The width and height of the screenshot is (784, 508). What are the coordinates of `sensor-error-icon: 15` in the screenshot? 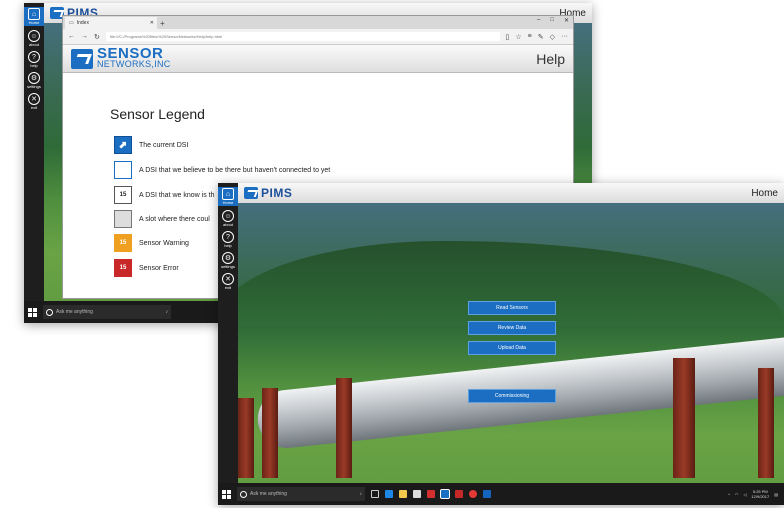 It's located at (123, 268).